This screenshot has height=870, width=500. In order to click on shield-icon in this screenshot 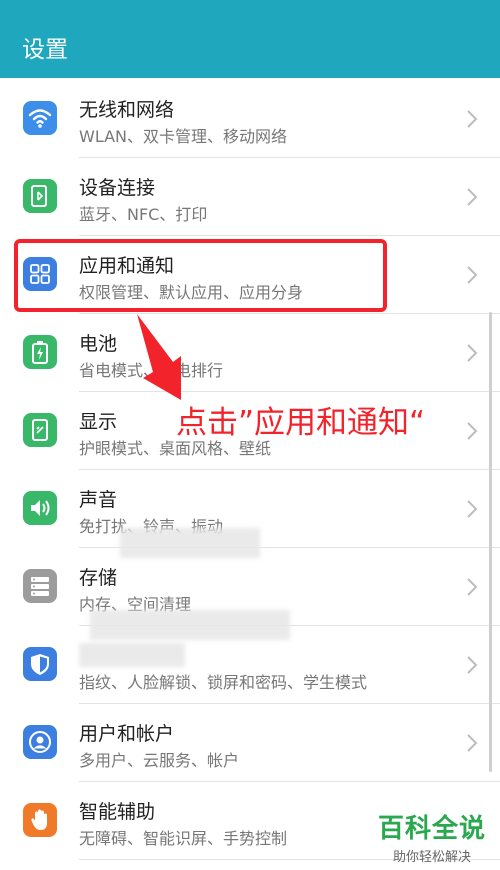, I will do `click(40, 664)`.